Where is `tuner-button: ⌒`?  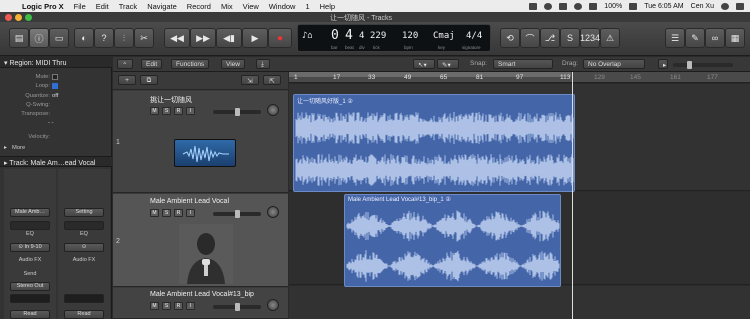 tuner-button: ⌒ is located at coordinates (530, 38).